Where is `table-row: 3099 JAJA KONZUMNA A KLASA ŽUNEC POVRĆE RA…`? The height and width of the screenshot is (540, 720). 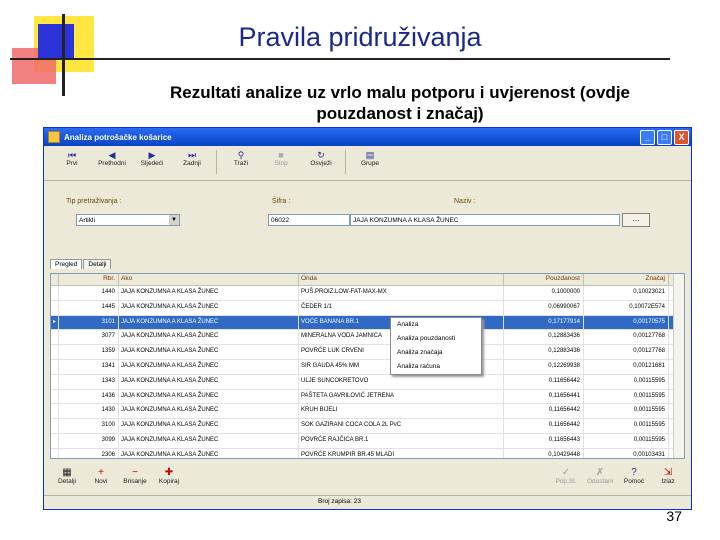
table-row: 3099 JAJA KONZUMNA A KLASA ŽUNEC POVRĆE RA… is located at coordinates (367, 441).